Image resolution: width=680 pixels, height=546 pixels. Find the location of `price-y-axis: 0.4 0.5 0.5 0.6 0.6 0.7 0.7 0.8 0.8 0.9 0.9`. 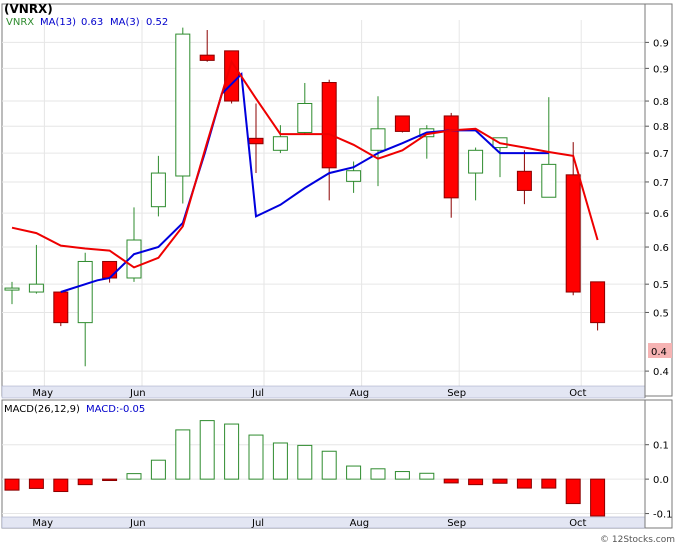

price-y-axis: 0.4 0.5 0.5 0.6 0.6 0.7 0.7 0.8 0.8 0.9 0.9 is located at coordinates (657, 208).